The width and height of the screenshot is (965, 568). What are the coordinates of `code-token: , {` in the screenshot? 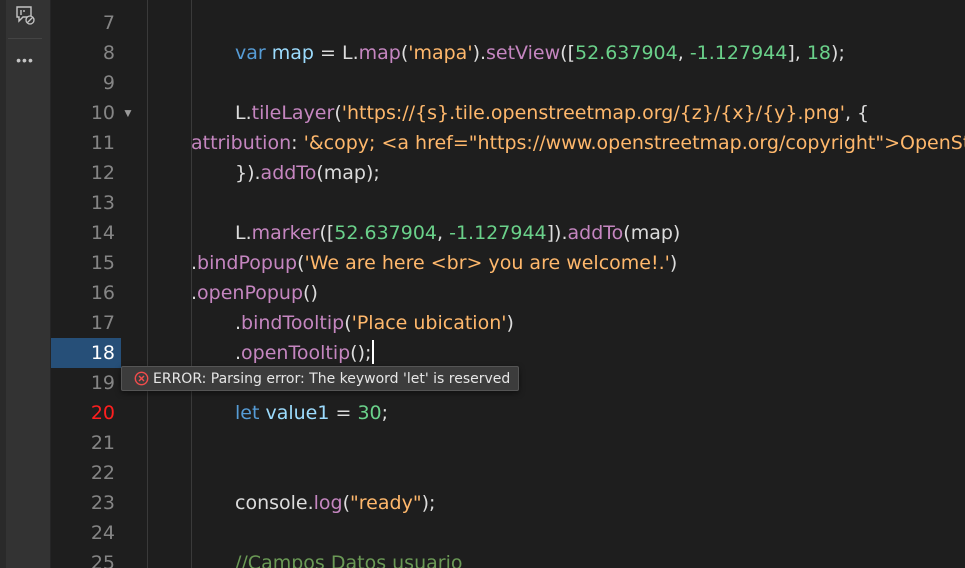 It's located at (857, 113).